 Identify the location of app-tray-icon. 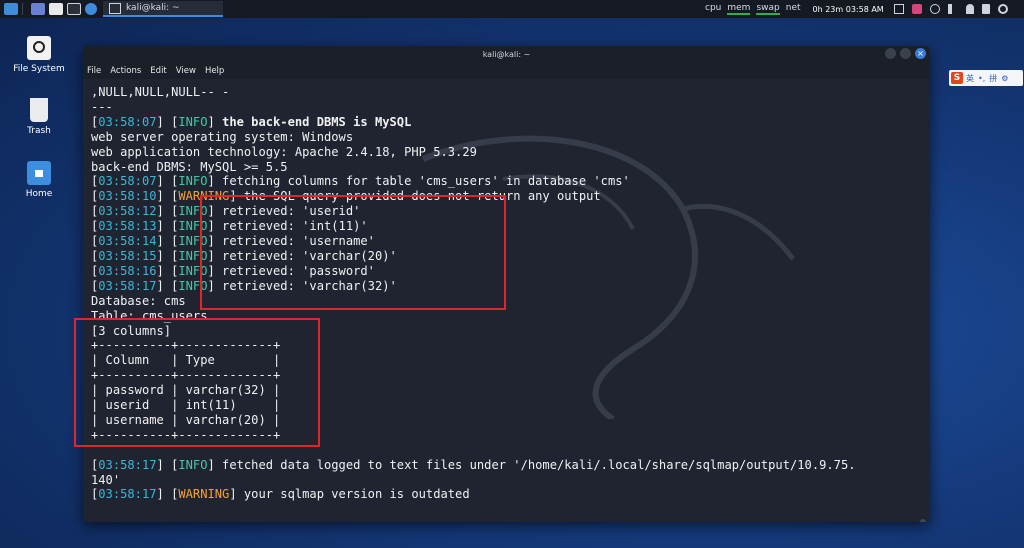
(916, 9).